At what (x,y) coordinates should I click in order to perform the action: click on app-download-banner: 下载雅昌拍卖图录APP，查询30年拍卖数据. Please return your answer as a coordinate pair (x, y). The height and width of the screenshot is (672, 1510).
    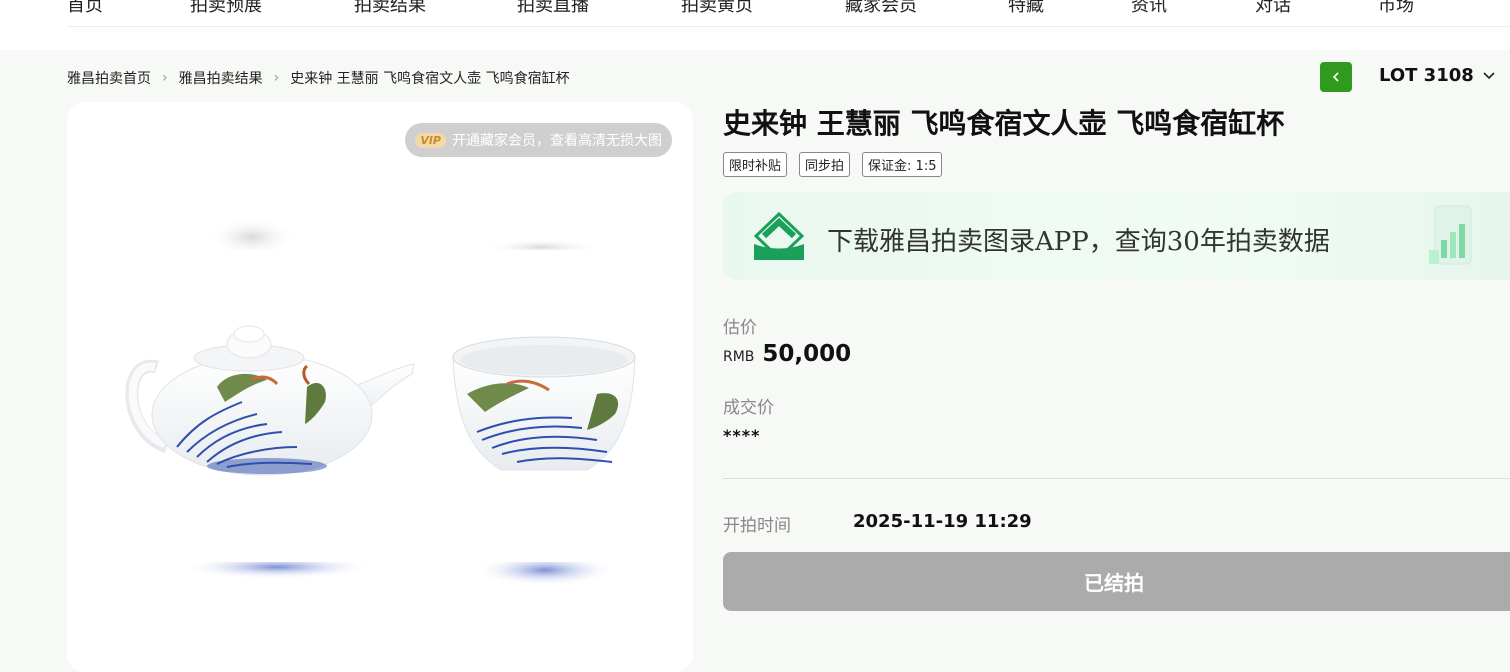
    Looking at the image, I should click on (1116, 236).